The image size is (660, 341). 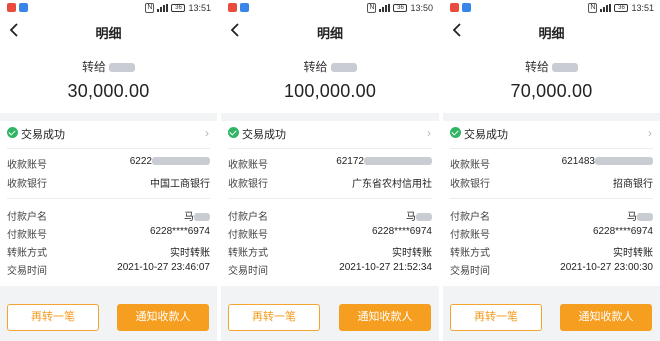 I want to click on payee-bank-value: 中国工商银行, so click(x=180, y=184).